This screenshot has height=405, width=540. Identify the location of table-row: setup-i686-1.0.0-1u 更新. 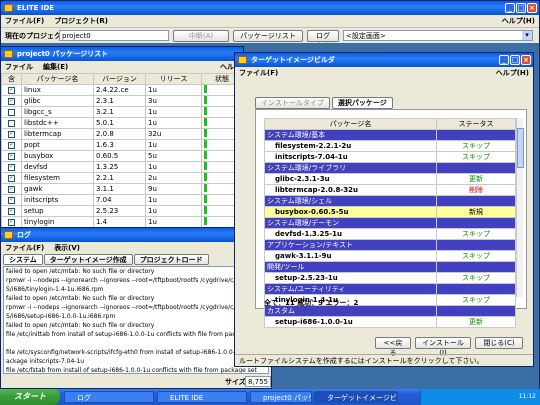
(390, 322).